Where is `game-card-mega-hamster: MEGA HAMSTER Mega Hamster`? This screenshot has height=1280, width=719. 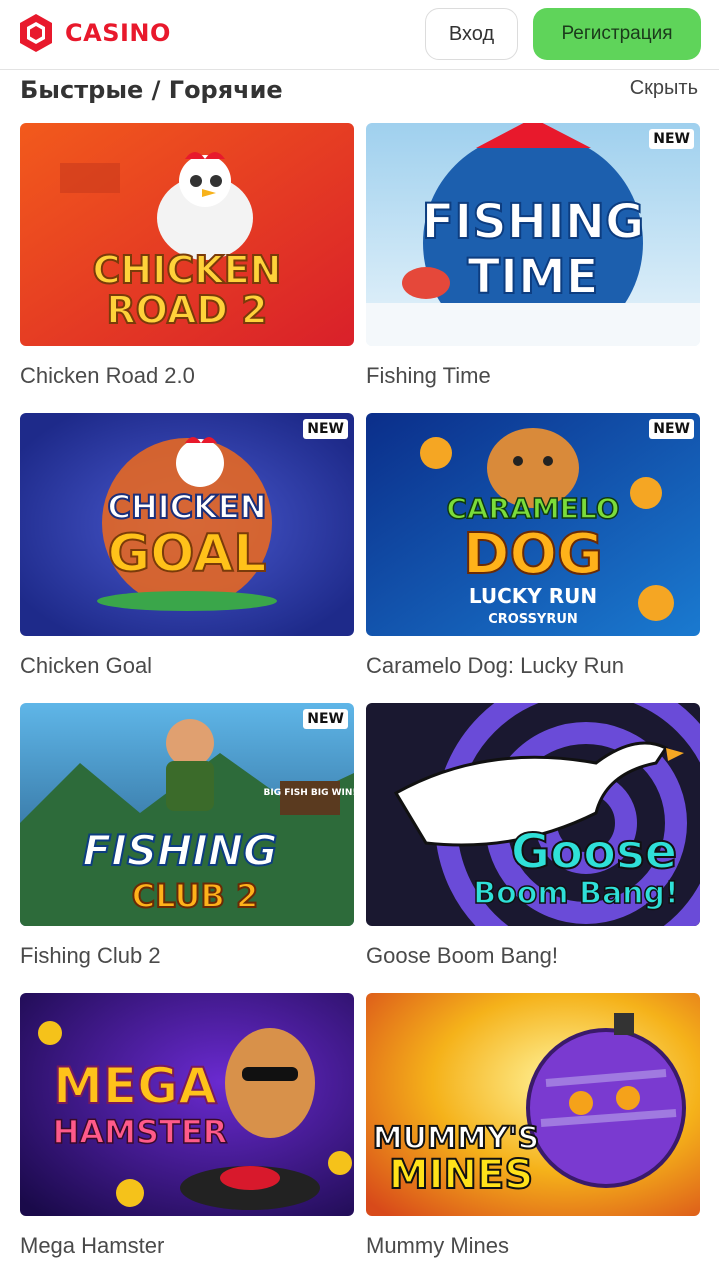
game-card-mega-hamster: MEGA HAMSTER Mega Hamster is located at coordinates (187, 1126).